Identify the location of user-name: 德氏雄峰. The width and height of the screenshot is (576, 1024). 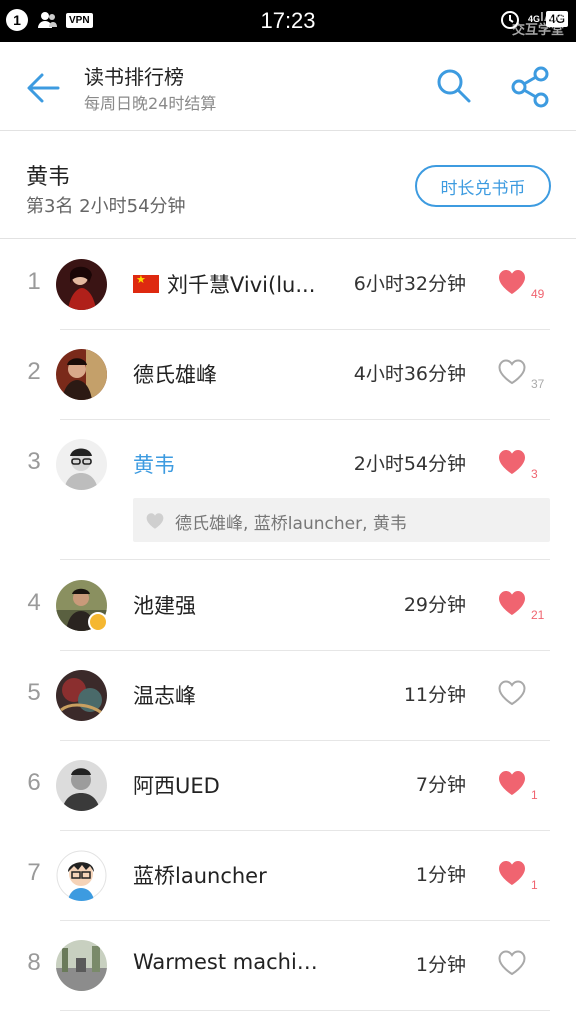
(175, 374).